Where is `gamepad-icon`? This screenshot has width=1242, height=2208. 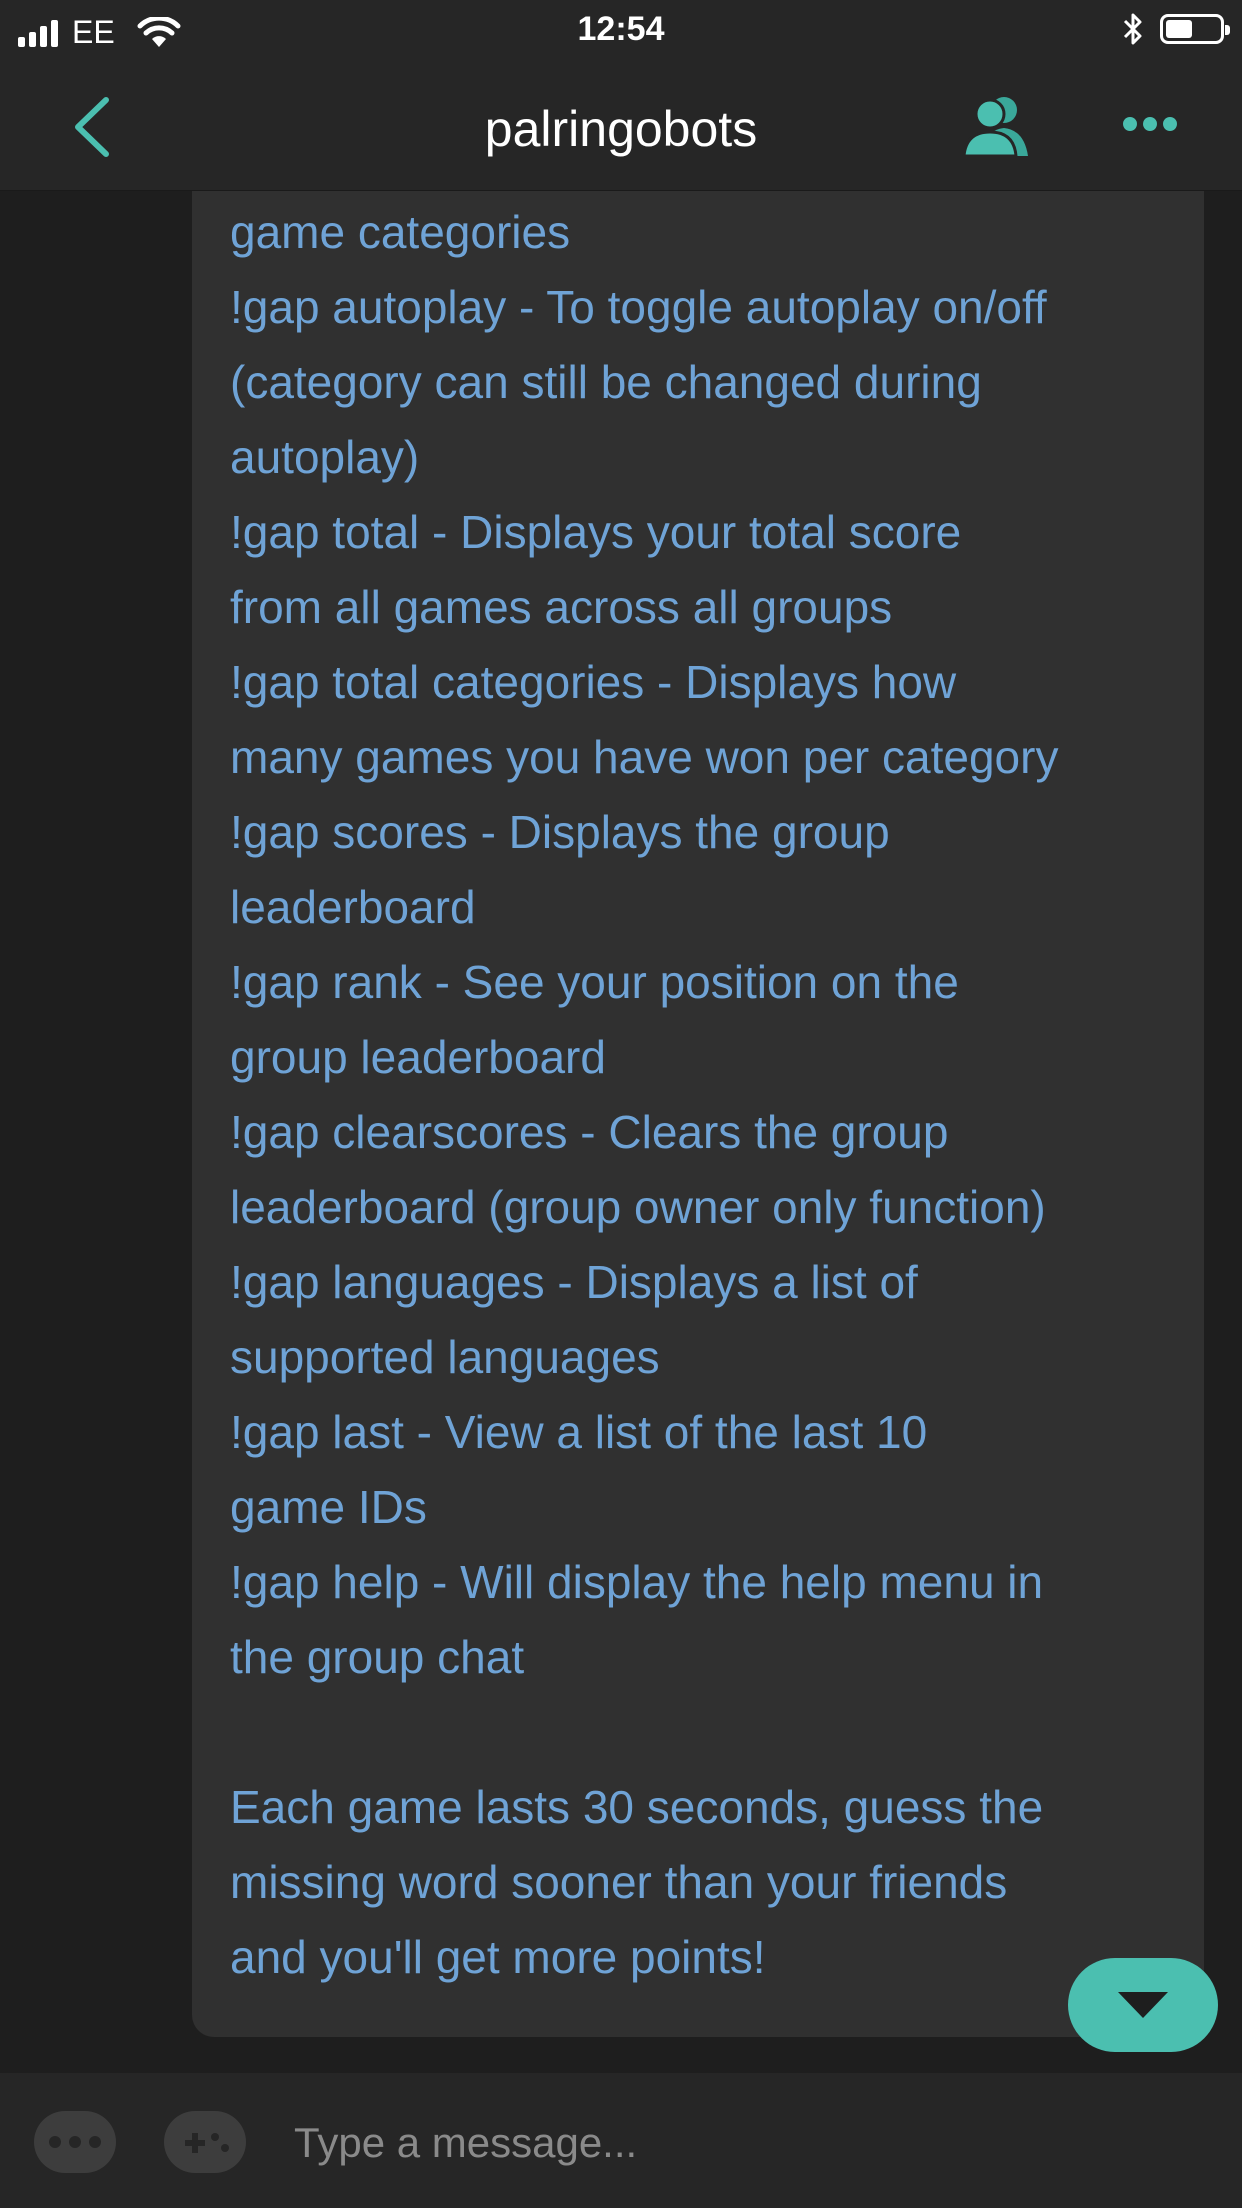
gamepad-icon is located at coordinates (207, 2143).